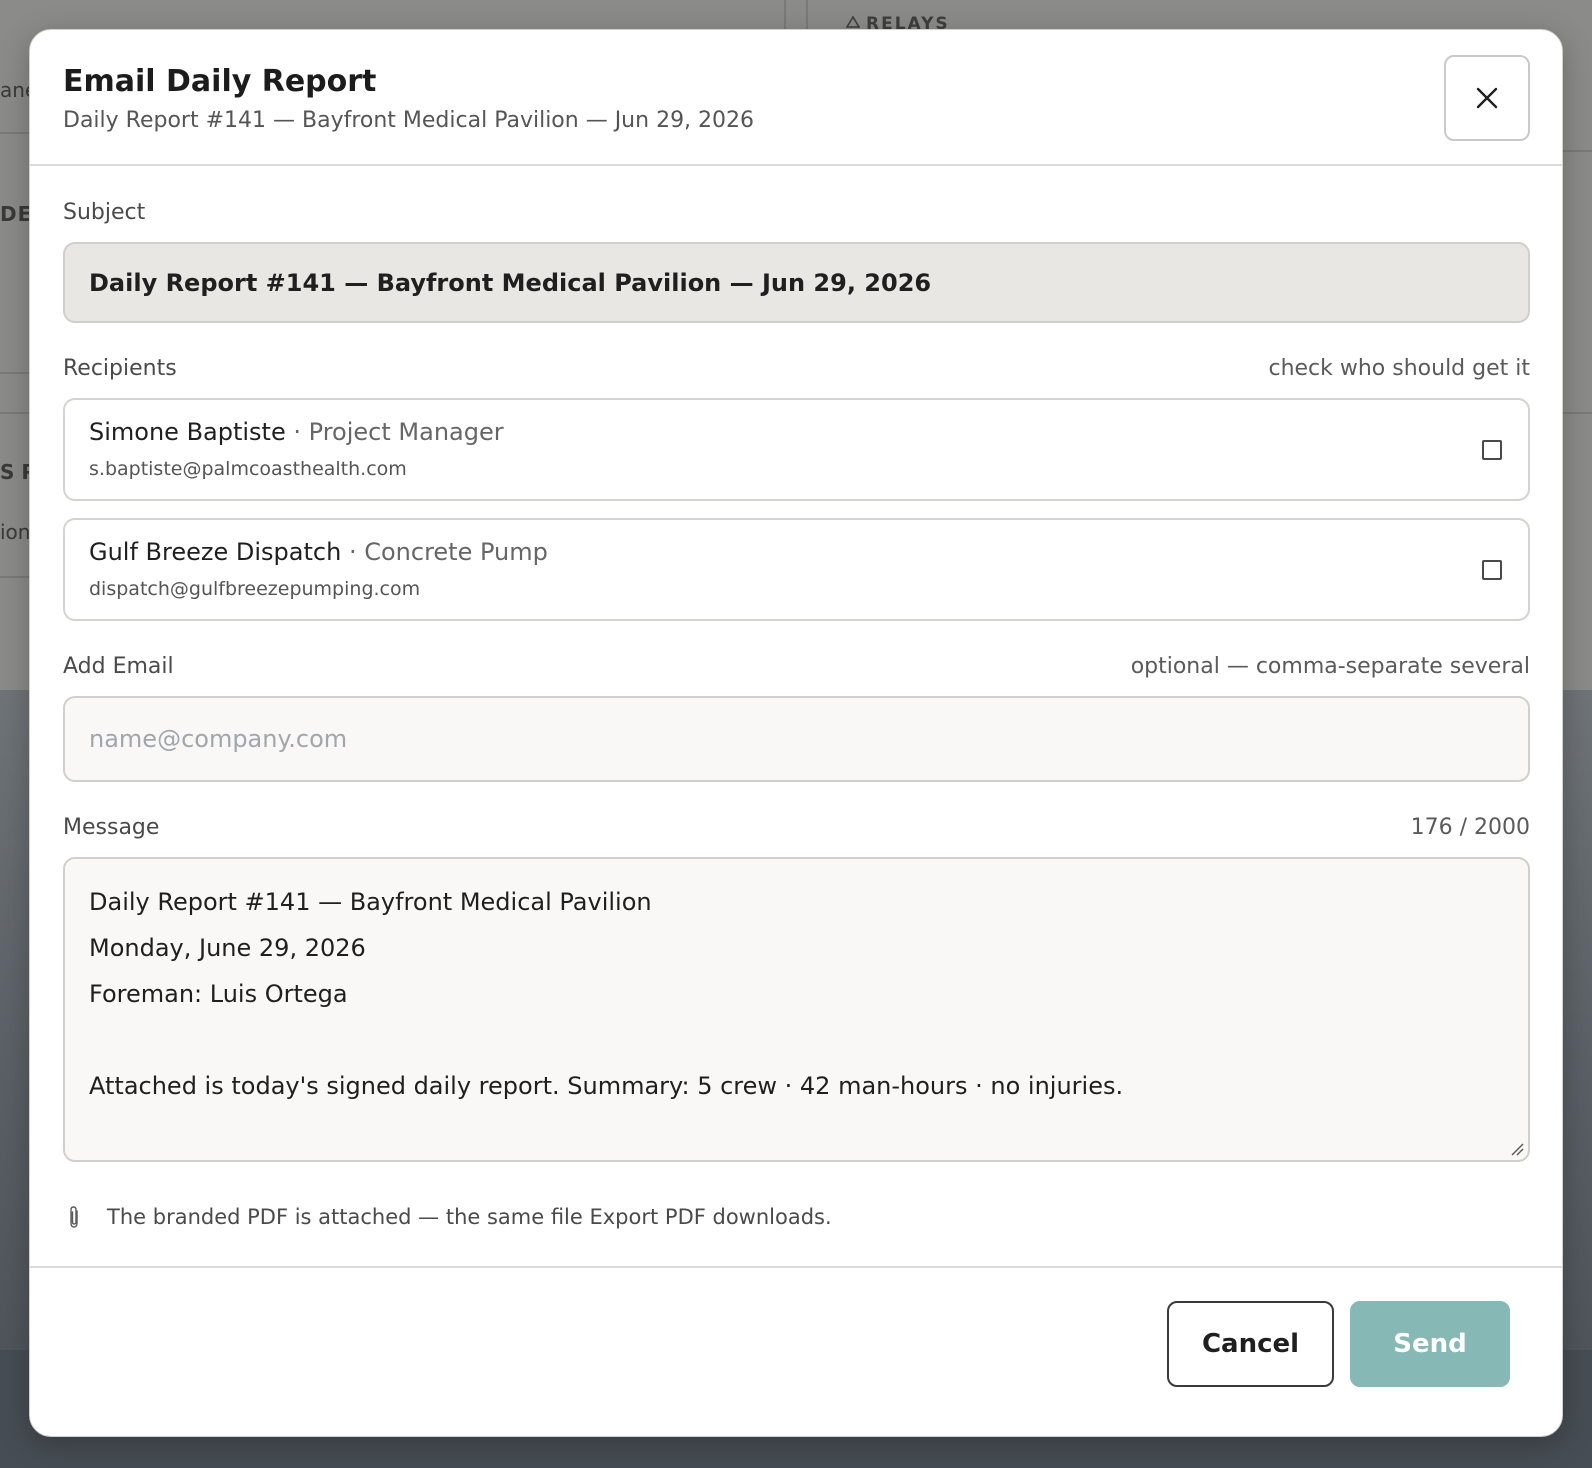 The width and height of the screenshot is (1592, 1468). Describe the element at coordinates (406, 432) in the screenshot. I see `recipient-role: Project Manager` at that location.